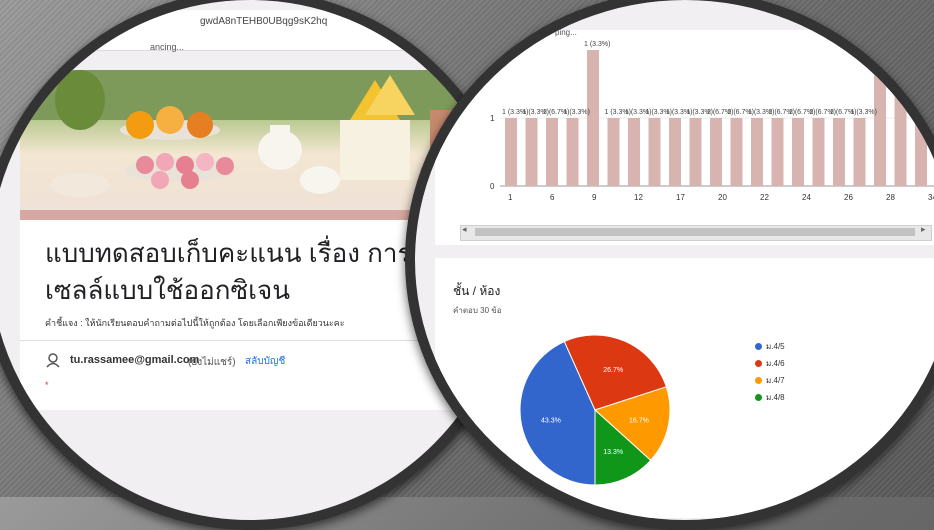 This screenshot has width=934, height=530. I want to click on x-tick-label: 9, so click(594, 197).